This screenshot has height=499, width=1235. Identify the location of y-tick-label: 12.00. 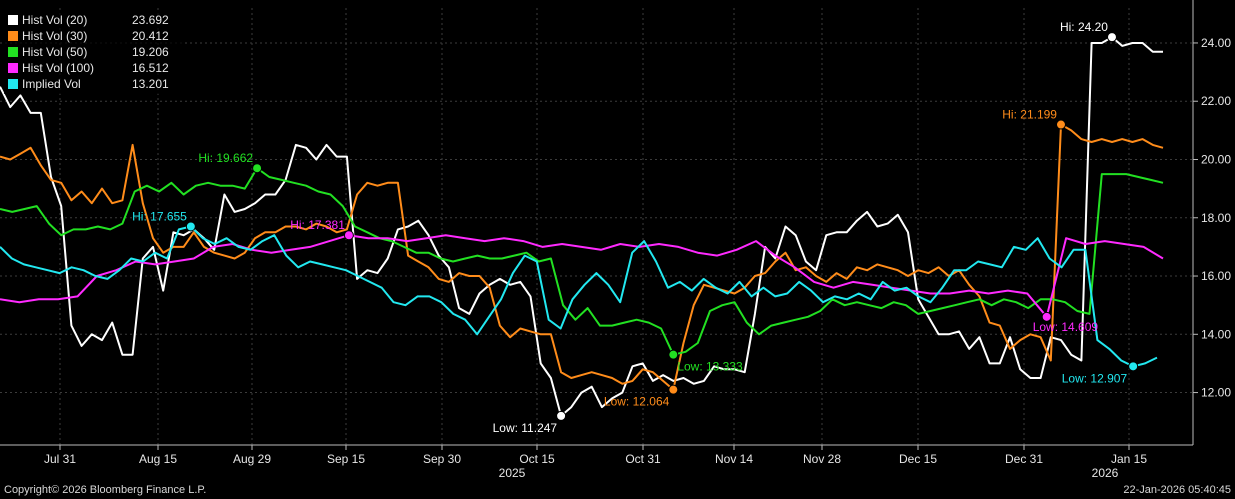
(1216, 393).